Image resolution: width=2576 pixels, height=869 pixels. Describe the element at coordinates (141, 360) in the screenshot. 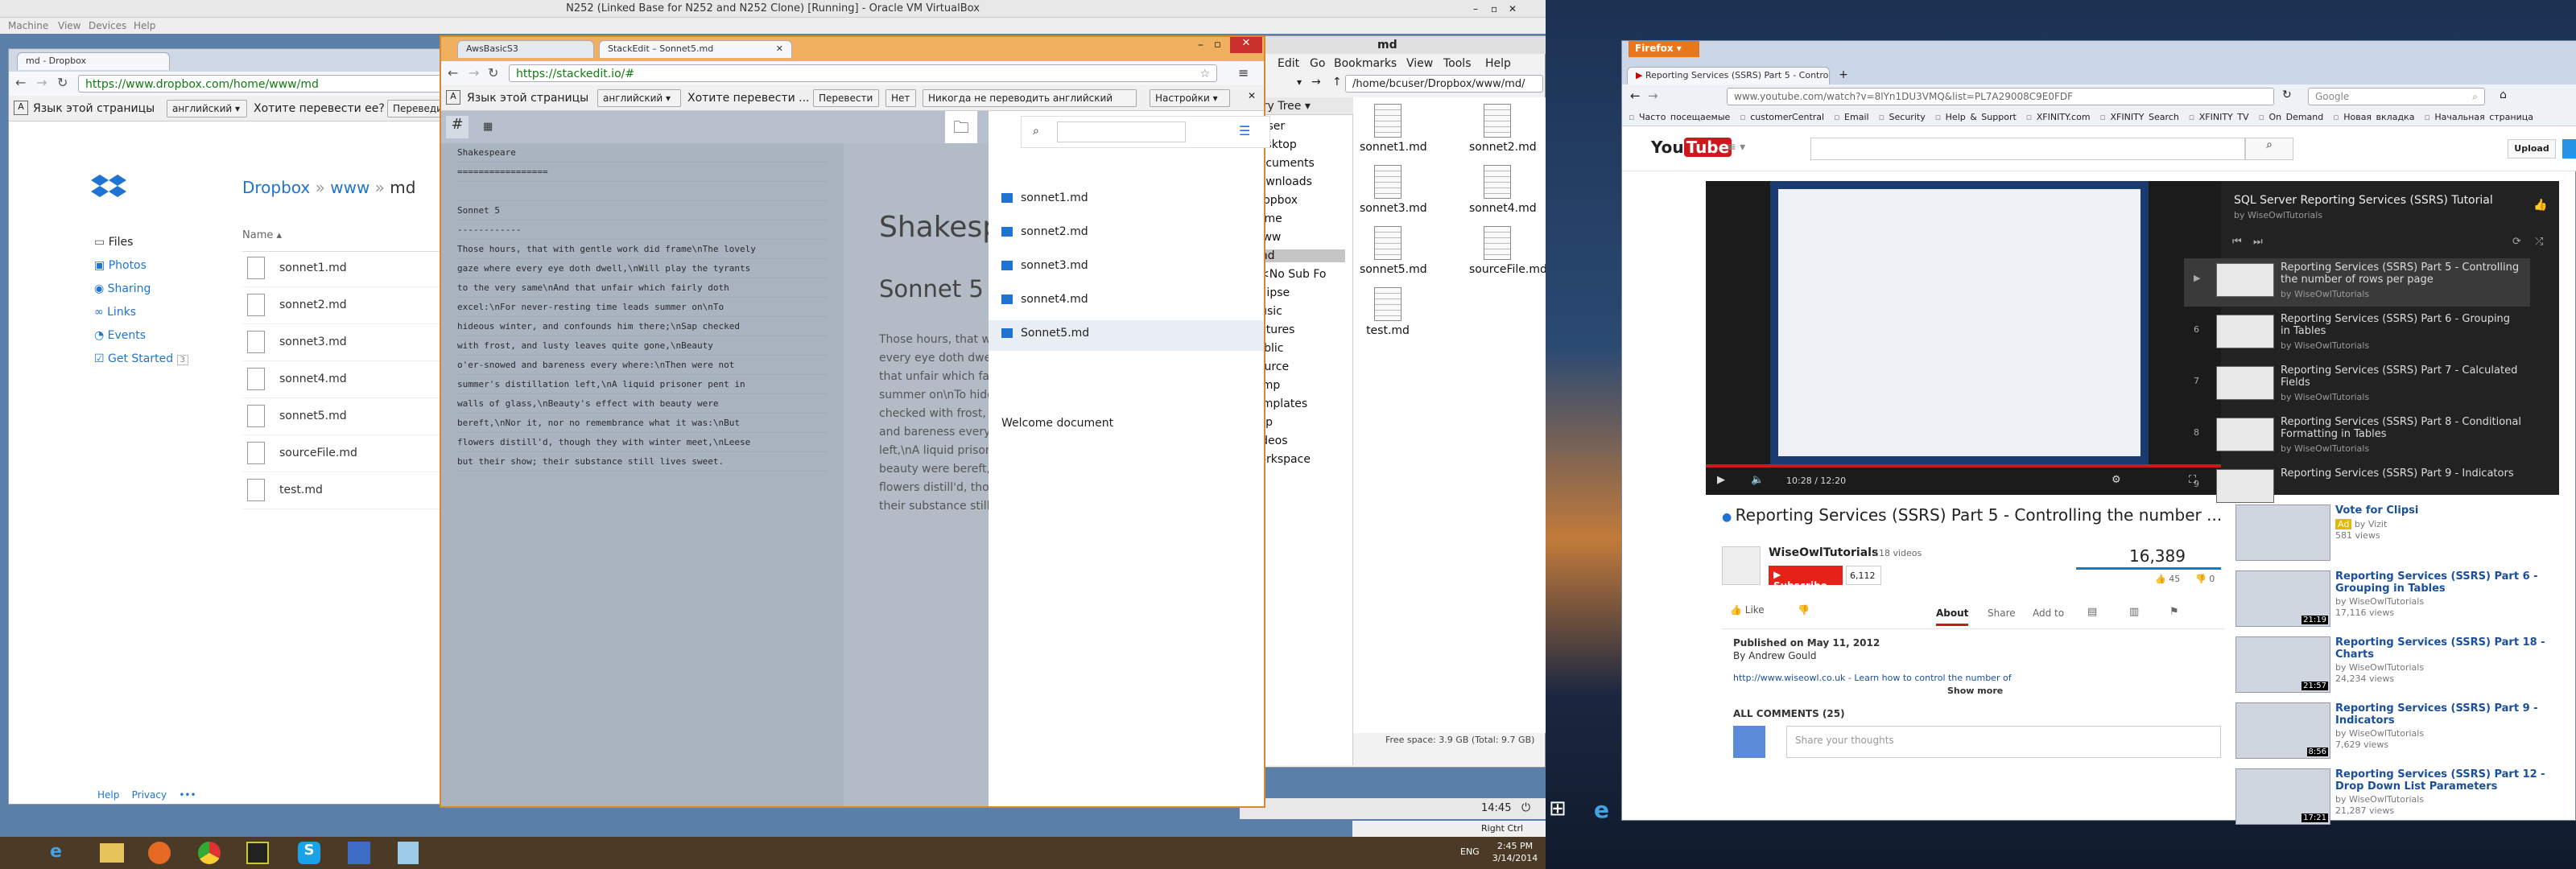

I see `nav-get-started: ☑ Get Started 3` at that location.